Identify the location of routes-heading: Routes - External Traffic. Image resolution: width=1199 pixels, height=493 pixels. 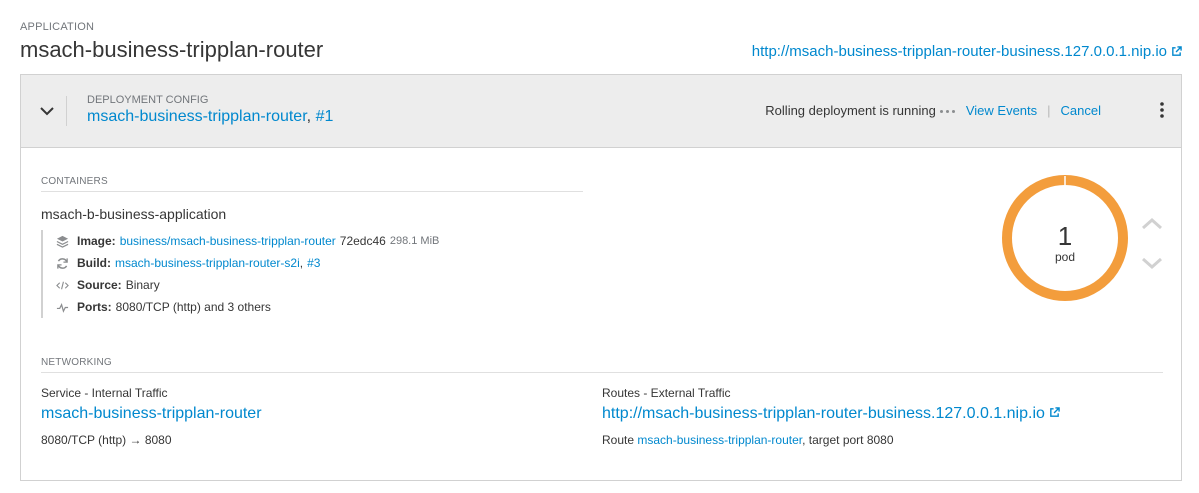
(666, 393).